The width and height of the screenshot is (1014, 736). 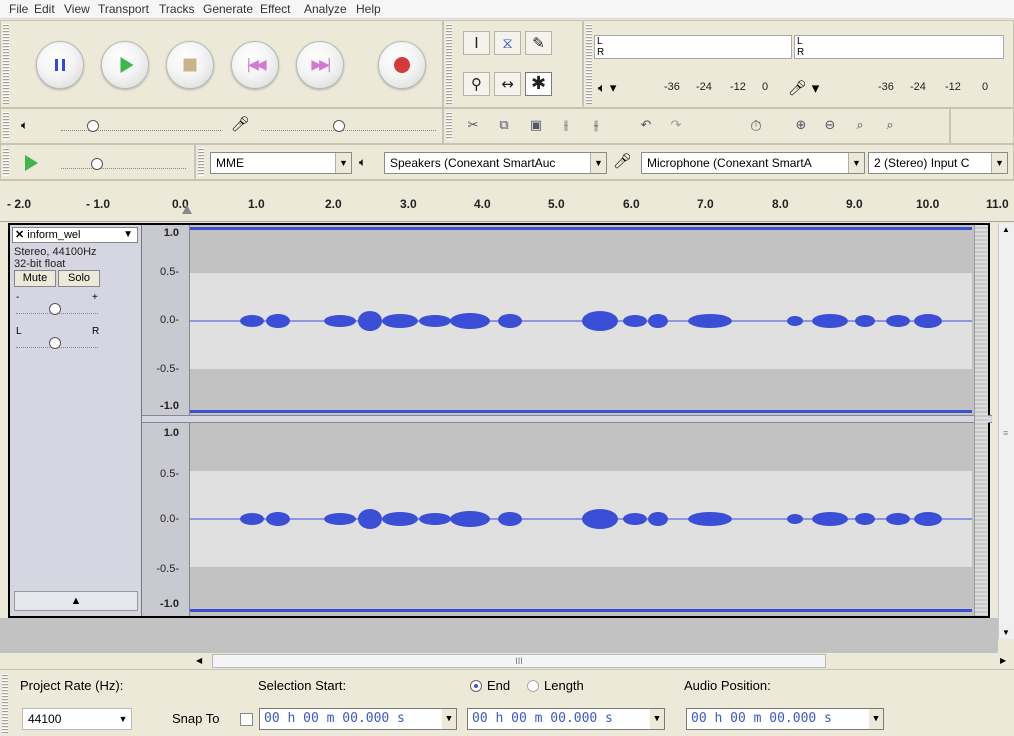 What do you see at coordinates (348, 124) in the screenshot?
I see `input-volume-slider` at bounding box center [348, 124].